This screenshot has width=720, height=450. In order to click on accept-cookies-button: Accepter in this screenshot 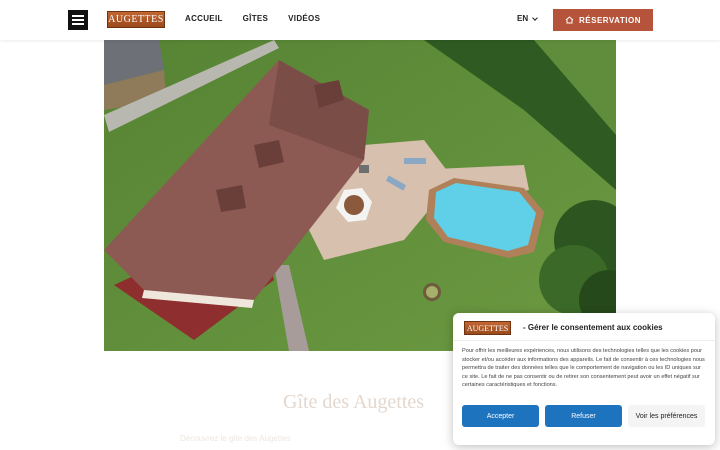, I will do `click(500, 416)`.